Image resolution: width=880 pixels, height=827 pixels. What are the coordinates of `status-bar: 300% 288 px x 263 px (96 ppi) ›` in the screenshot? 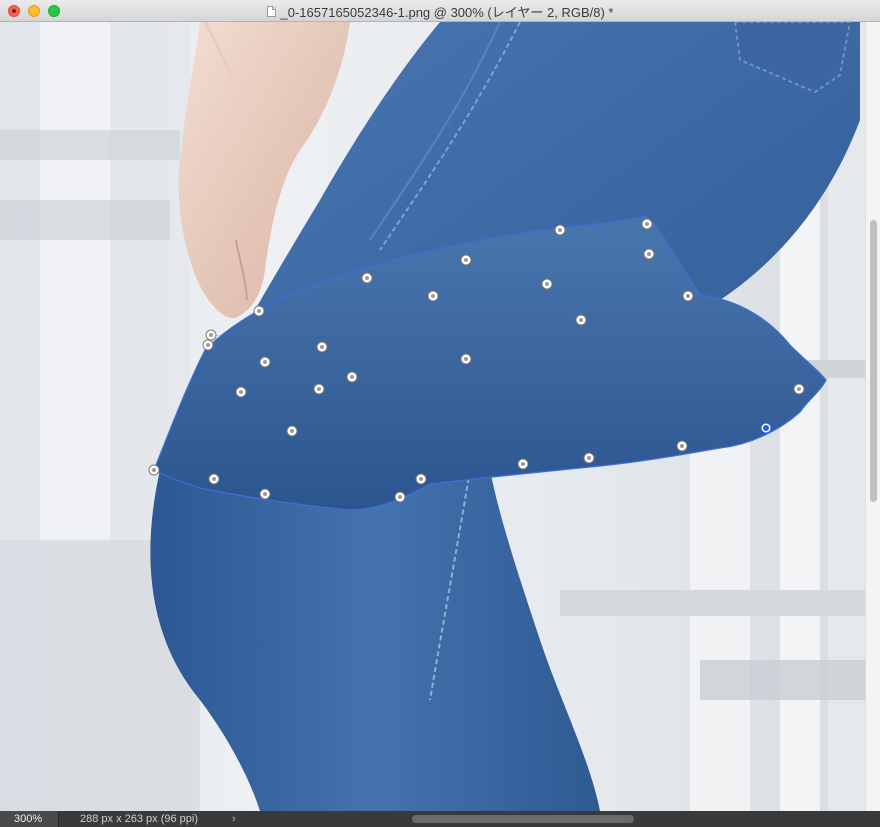 It's located at (440, 819).